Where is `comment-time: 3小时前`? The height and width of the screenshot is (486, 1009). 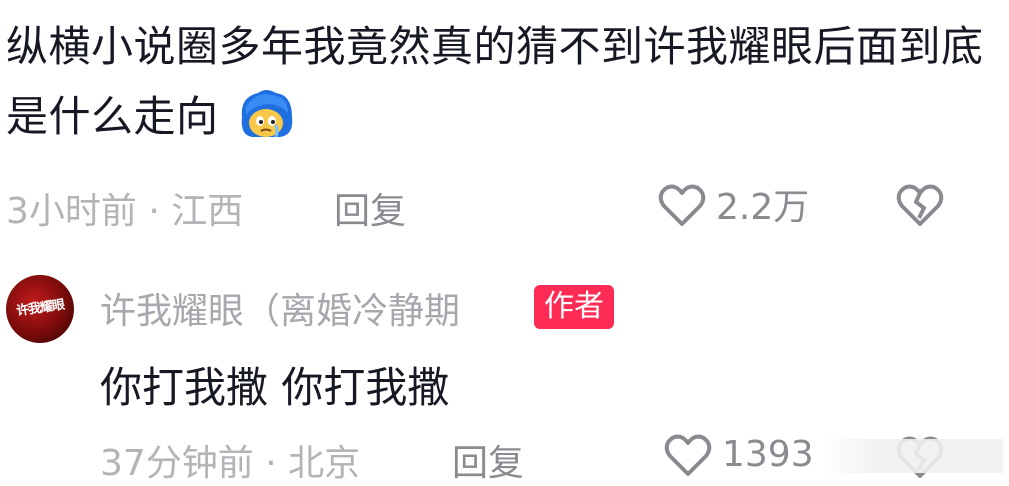 comment-time: 3小时前 is located at coordinates (71, 211).